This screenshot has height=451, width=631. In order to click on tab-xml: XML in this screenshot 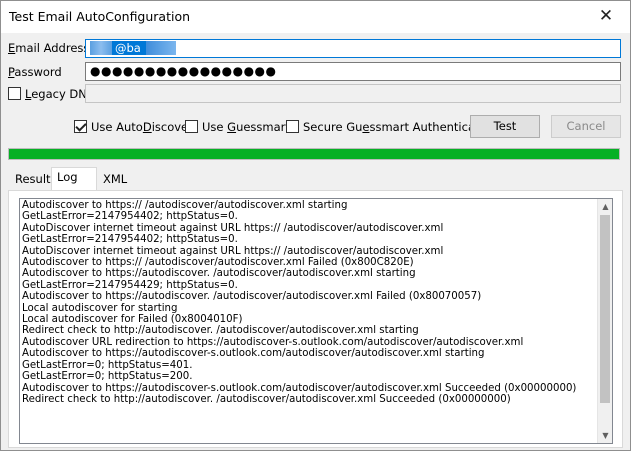, I will do `click(115, 179)`.